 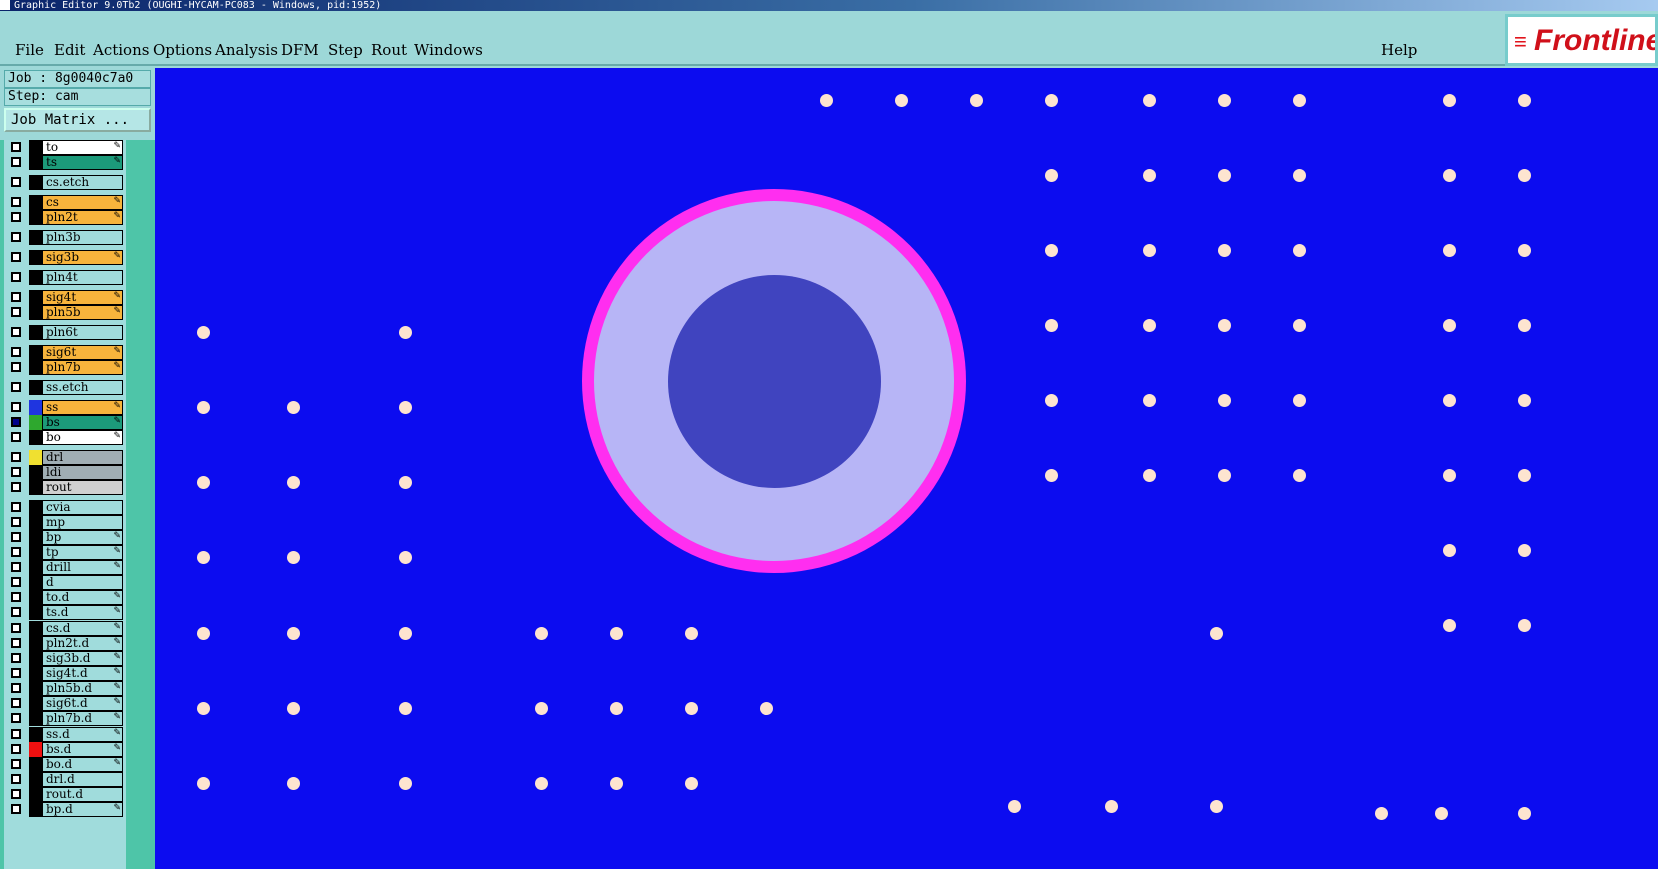 What do you see at coordinates (82, 472) in the screenshot?
I see `layer-name: ldi` at bounding box center [82, 472].